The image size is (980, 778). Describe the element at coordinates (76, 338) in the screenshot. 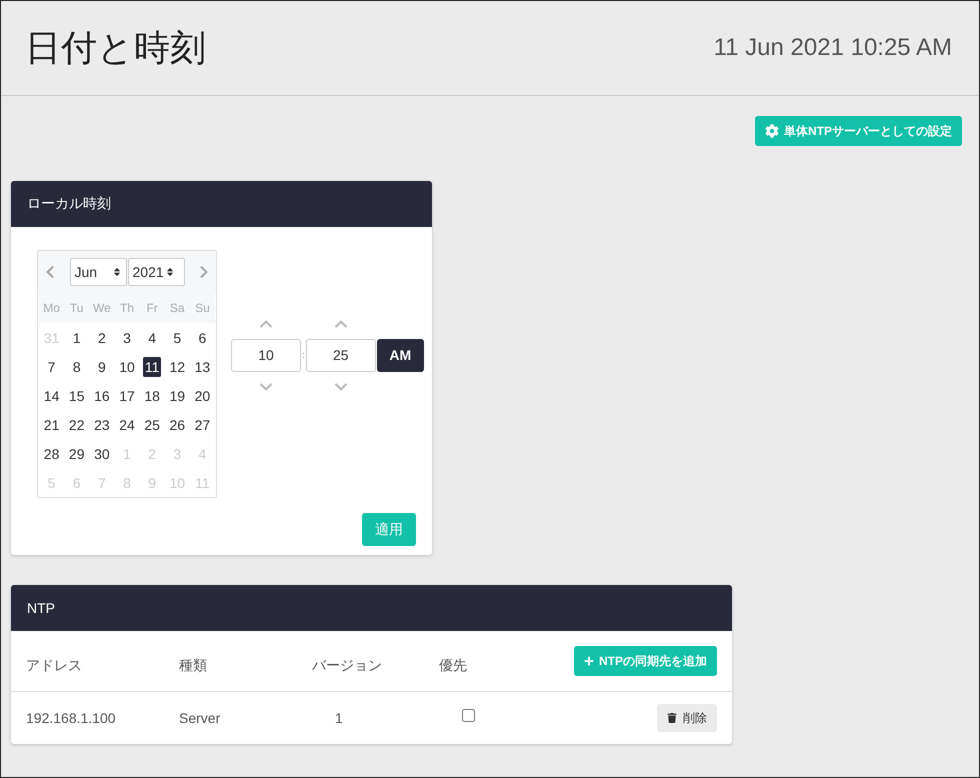

I see `calendar-day: 1` at that location.